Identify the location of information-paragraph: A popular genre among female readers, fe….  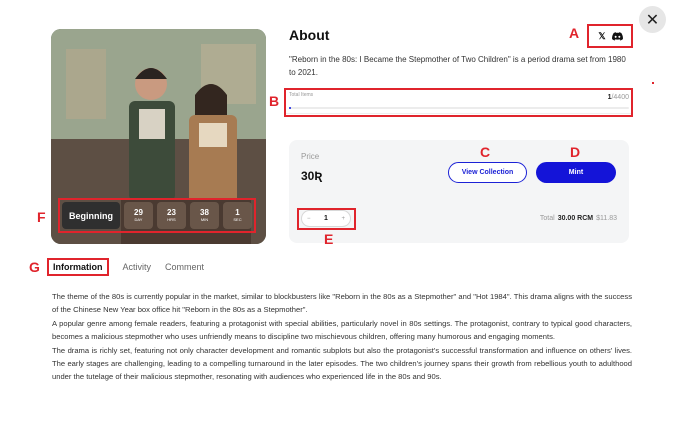
(342, 330).